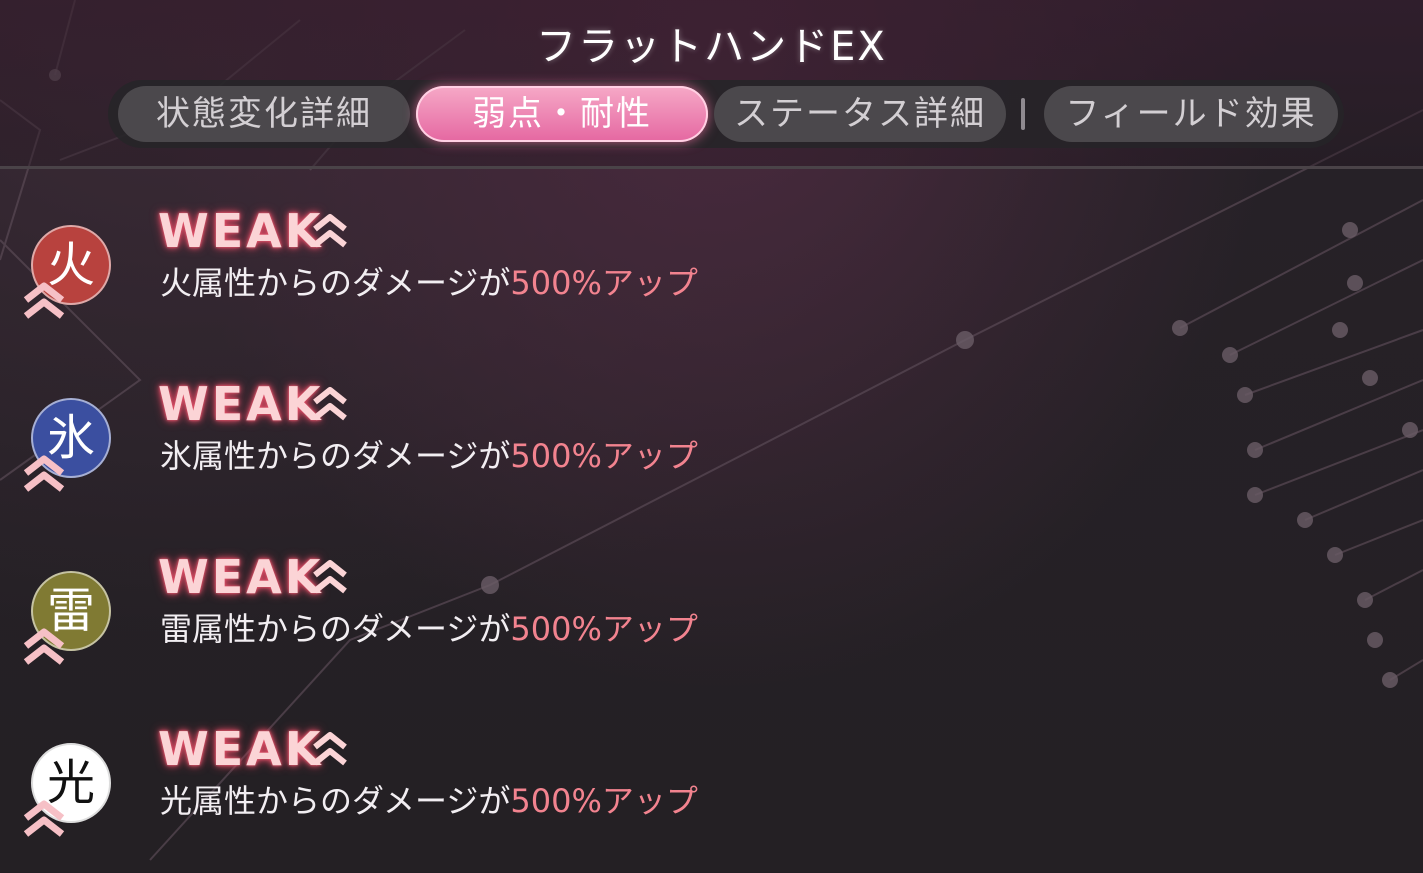  I want to click on tab-separator, so click(1023, 114).